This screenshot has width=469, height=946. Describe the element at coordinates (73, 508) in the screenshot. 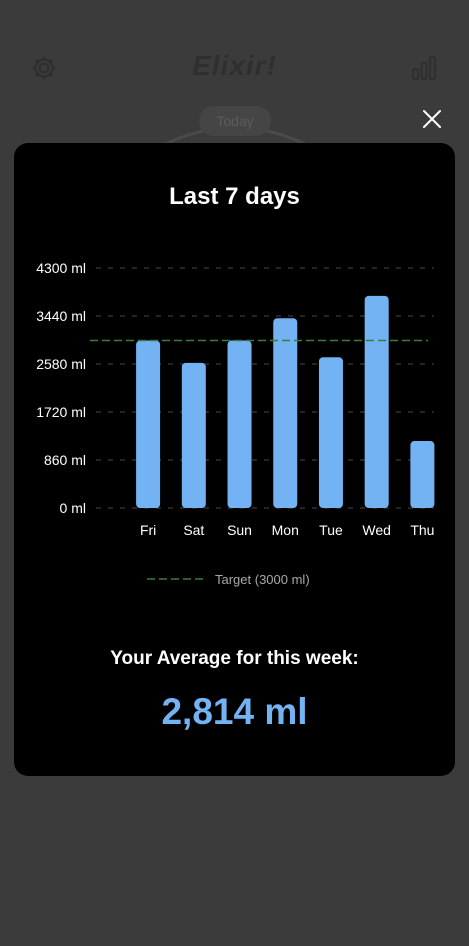

I see `y-tick-label: 0 ml` at that location.